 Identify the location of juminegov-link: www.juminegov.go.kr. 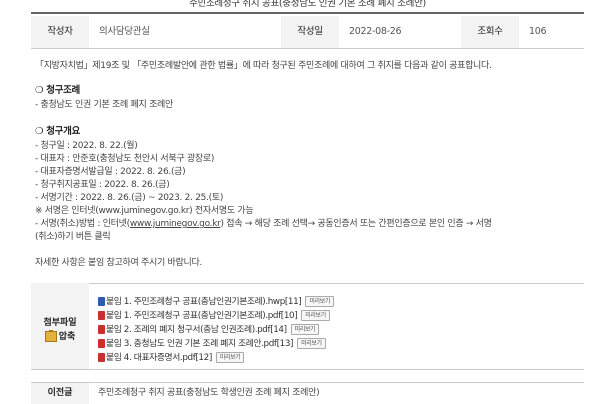
(175, 224).